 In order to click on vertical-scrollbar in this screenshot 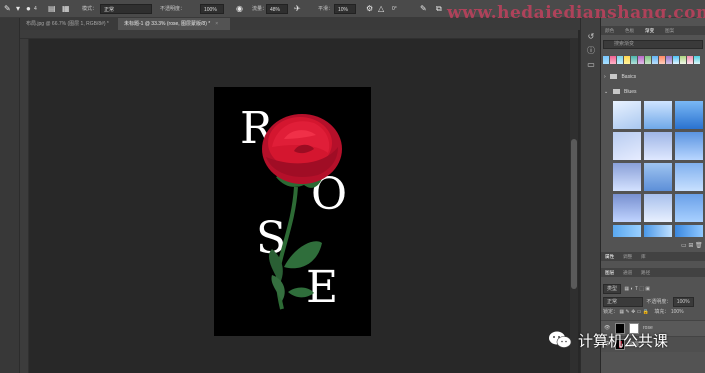, I will do `click(574, 206)`.